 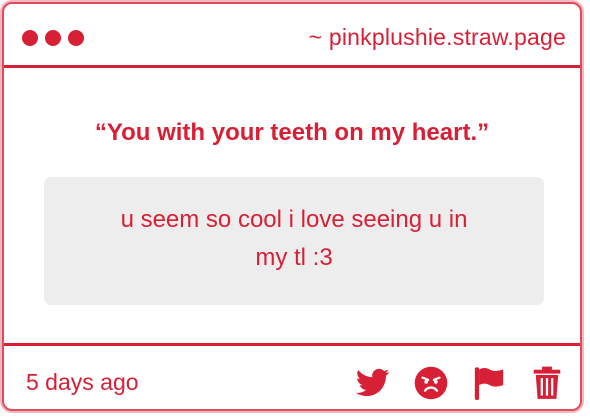 What do you see at coordinates (82, 382) in the screenshot?
I see `post-timestamp: 5 days ago` at bounding box center [82, 382].